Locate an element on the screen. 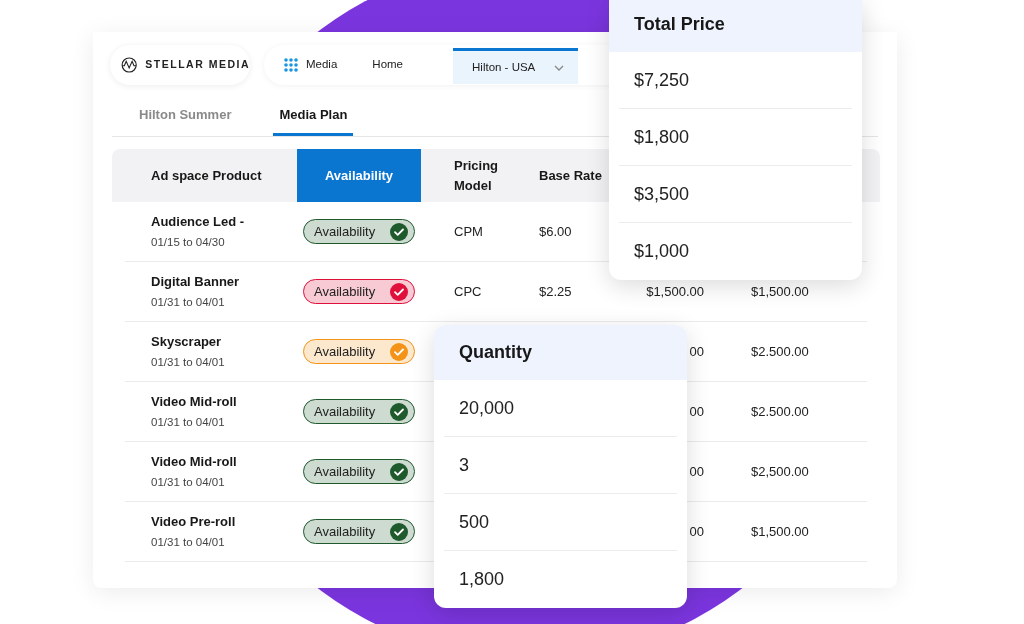  product-name: Digital Banner is located at coordinates (196, 282).